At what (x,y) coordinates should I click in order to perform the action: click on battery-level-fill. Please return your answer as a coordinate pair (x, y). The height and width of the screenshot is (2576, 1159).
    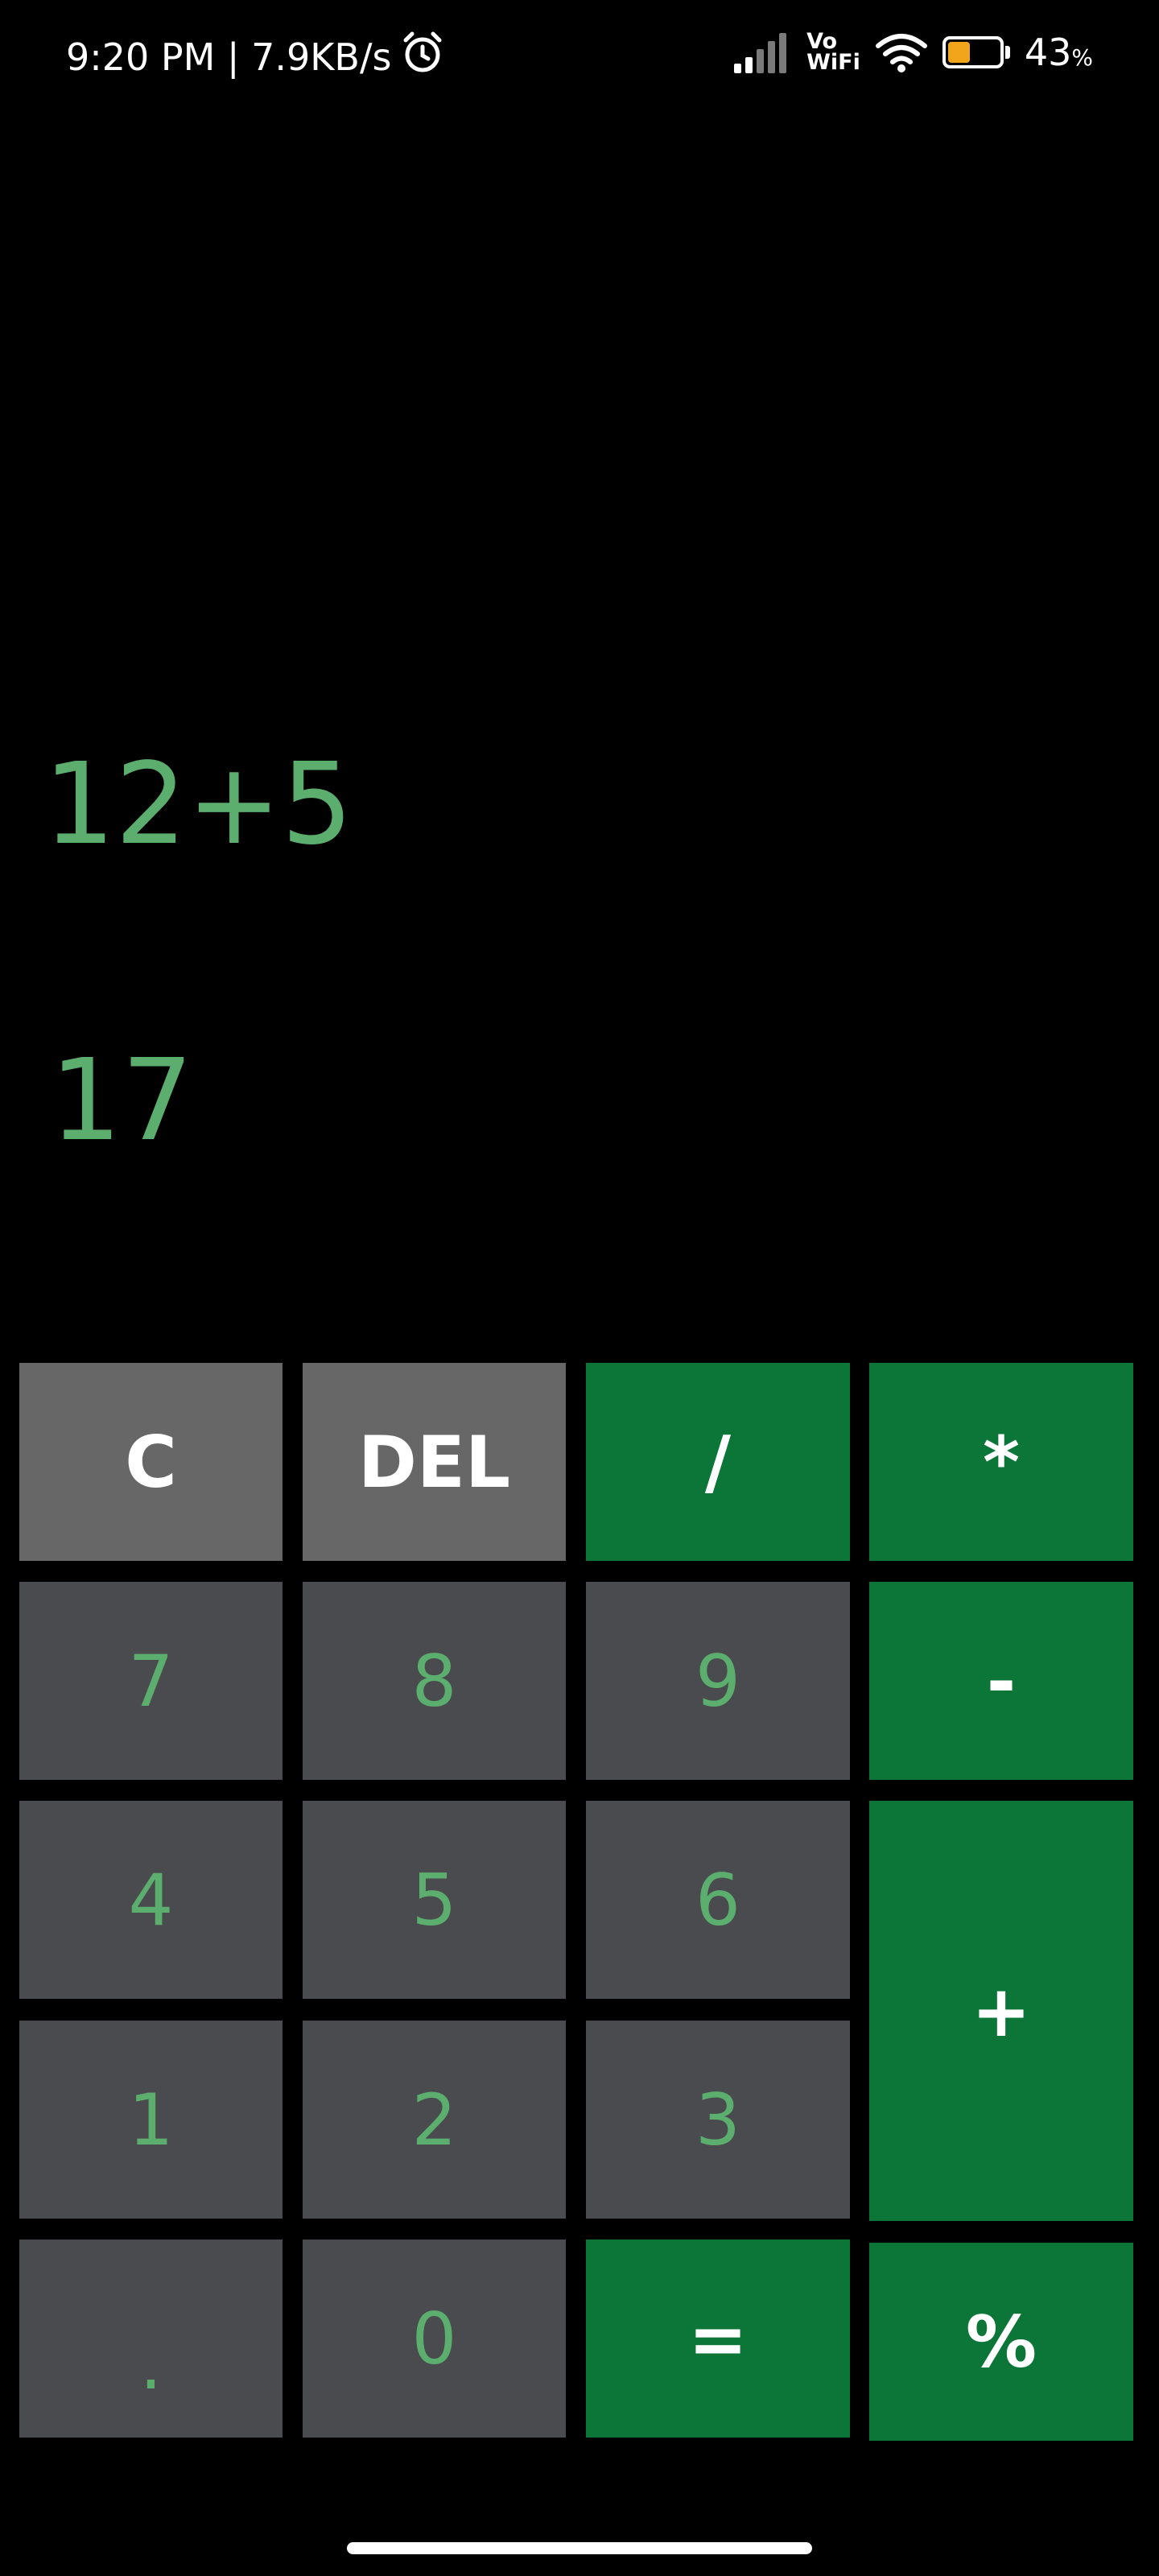
    Looking at the image, I should click on (959, 53).